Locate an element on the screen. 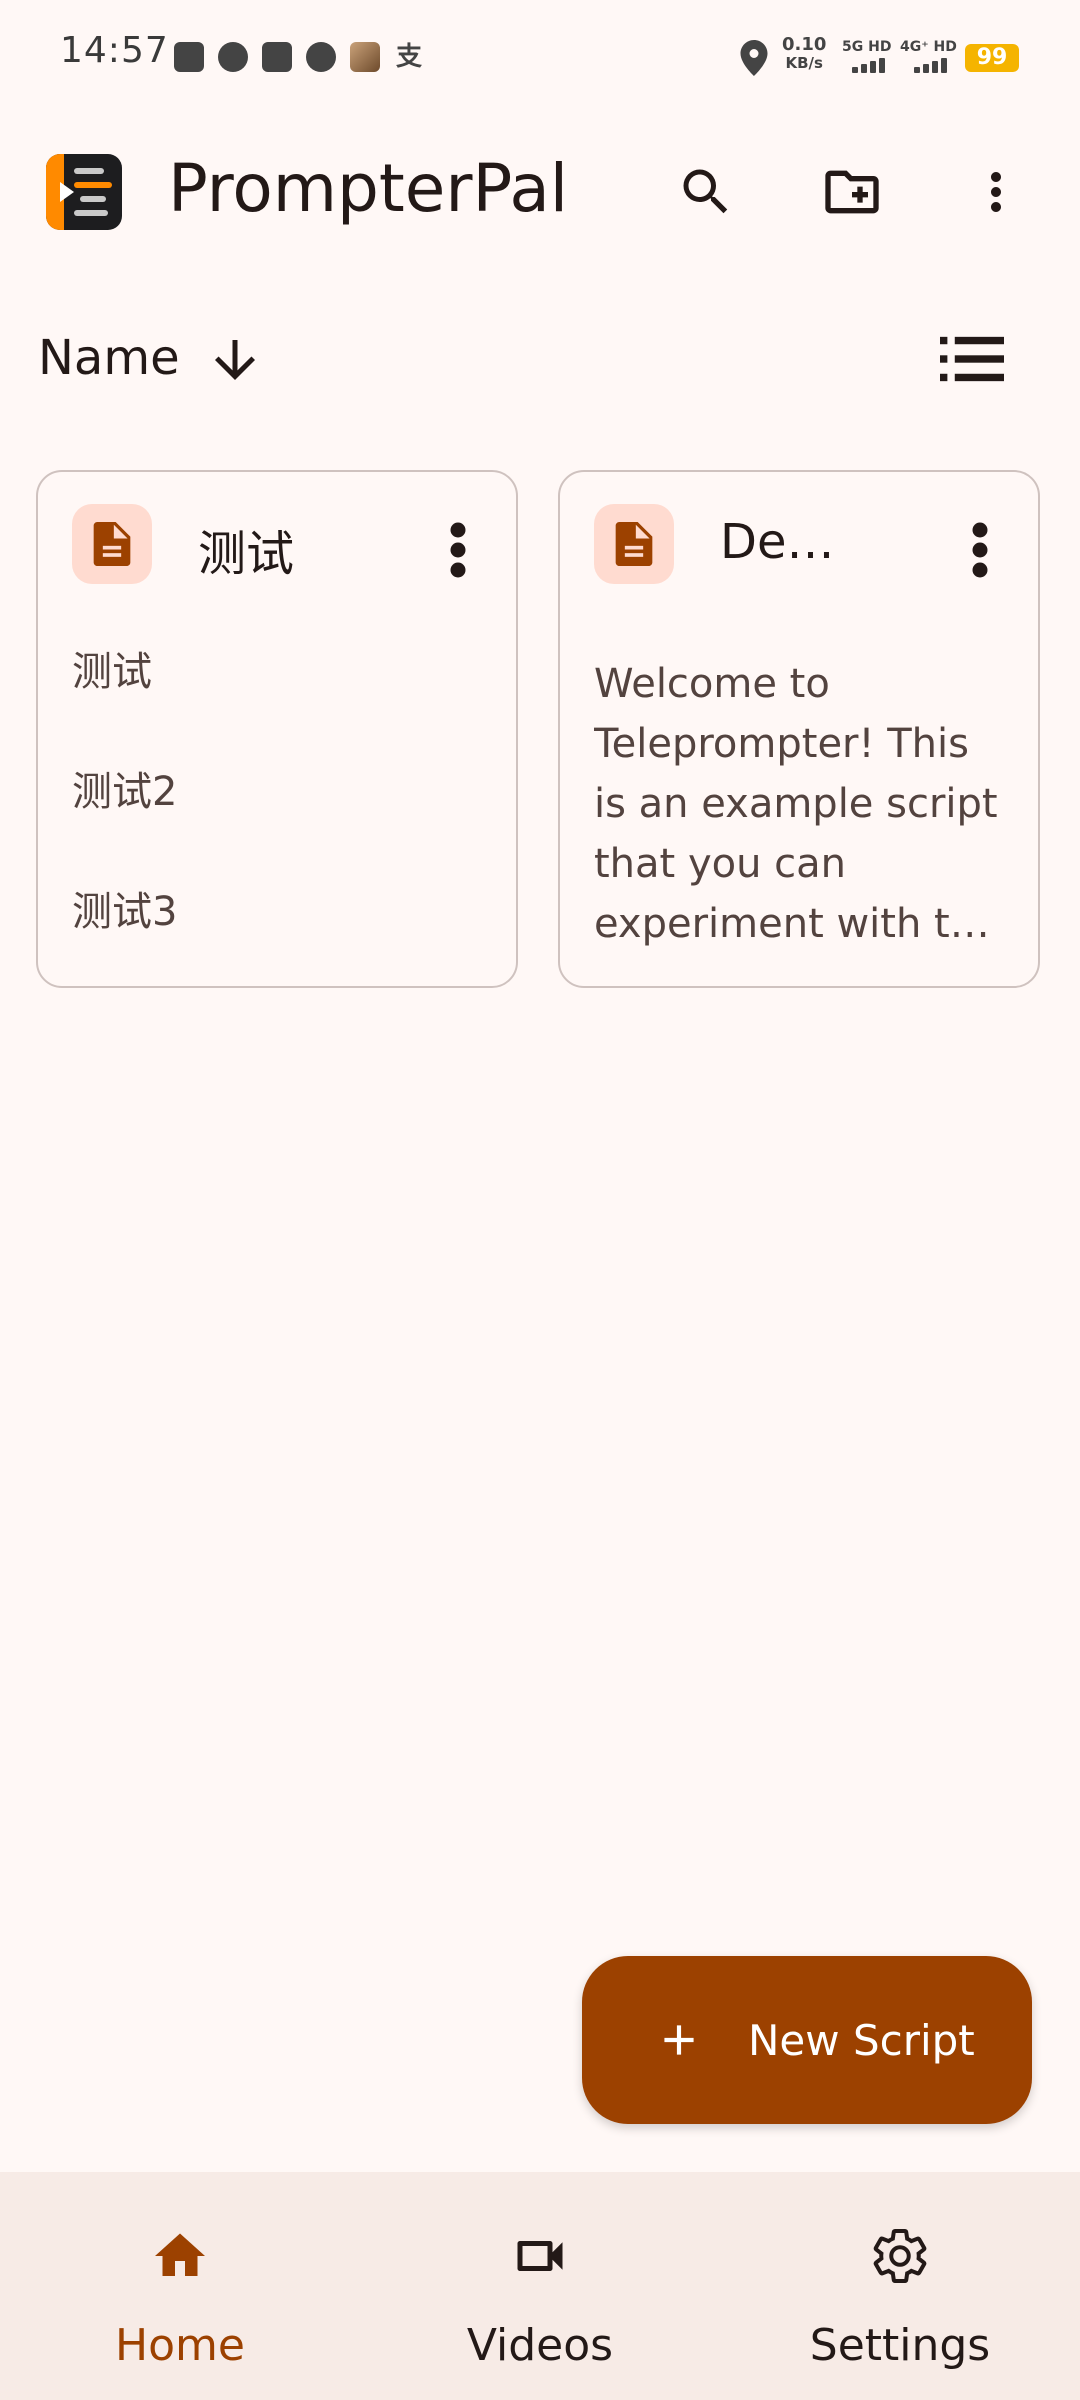 The width and height of the screenshot is (1080, 2400). script-title: 测试 is located at coordinates (246, 554).